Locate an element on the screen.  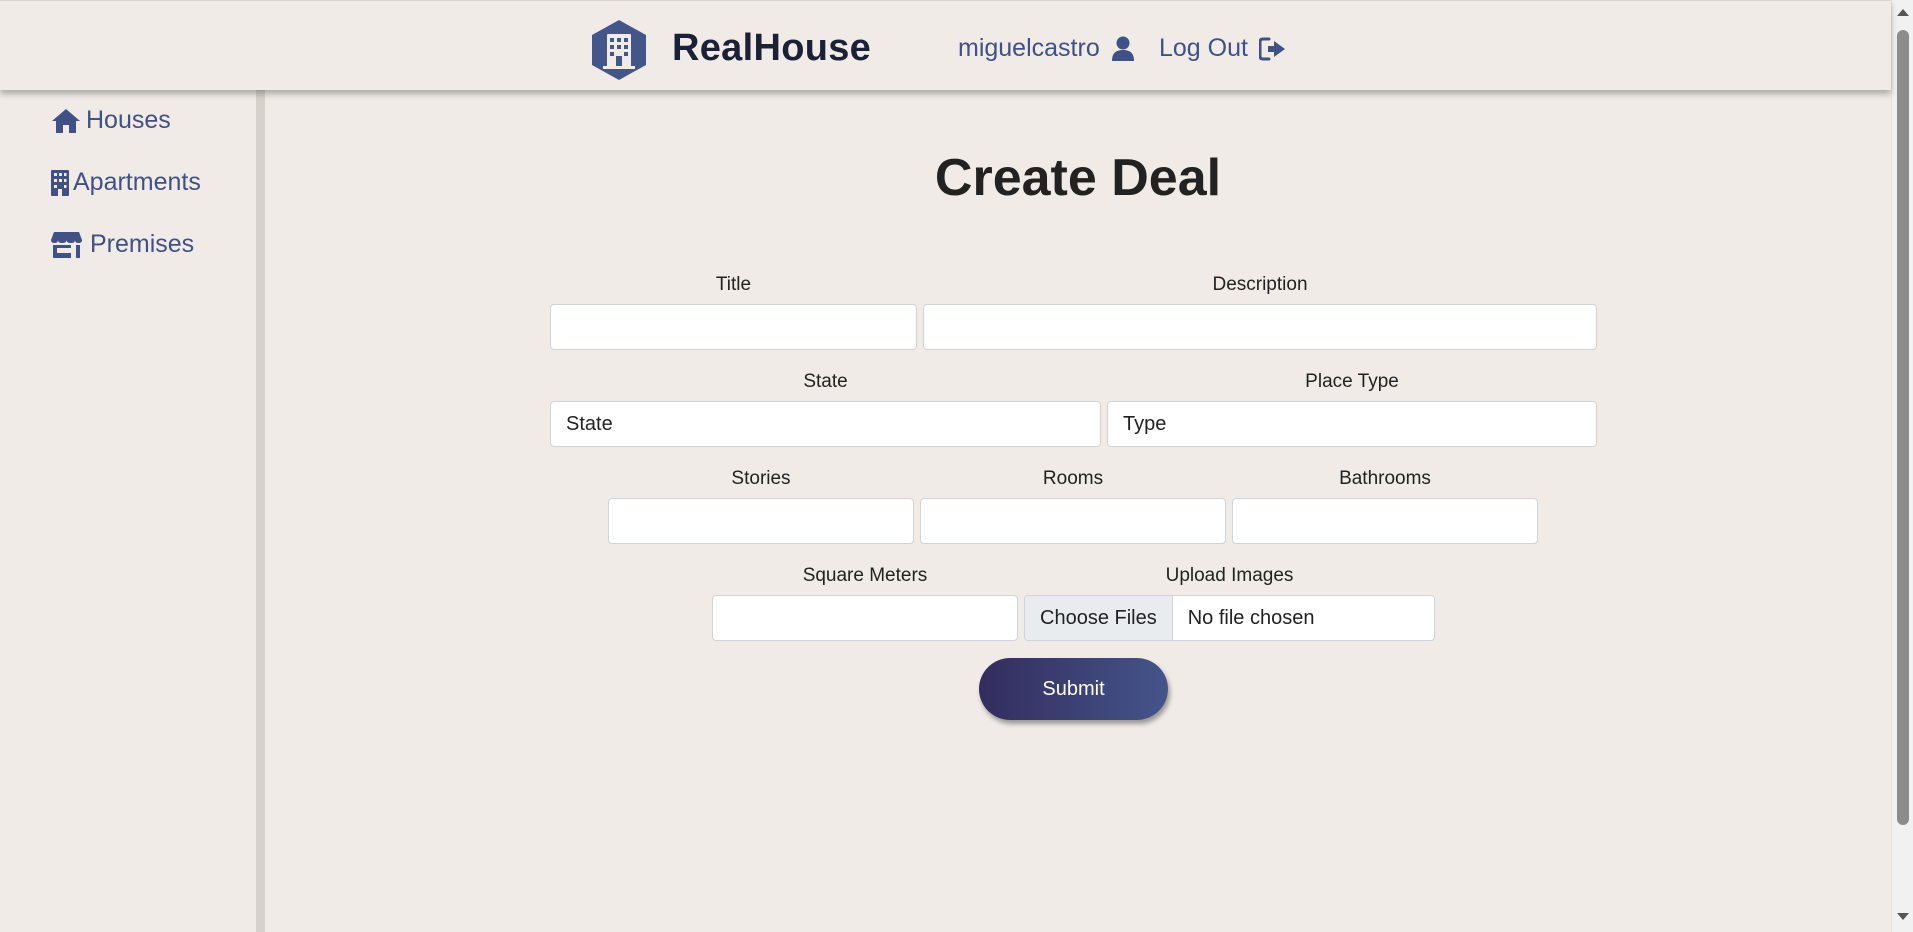
sidebar-item-label: Premises is located at coordinates (142, 244).